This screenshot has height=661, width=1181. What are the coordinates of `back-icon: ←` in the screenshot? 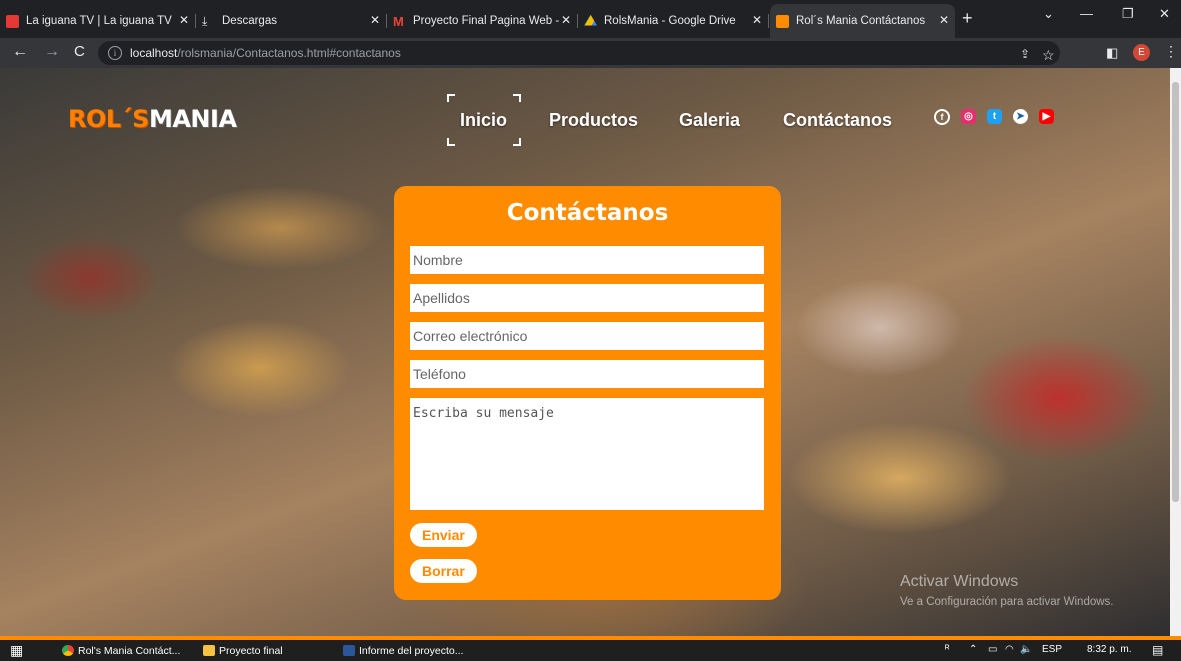 It's located at (20, 52).